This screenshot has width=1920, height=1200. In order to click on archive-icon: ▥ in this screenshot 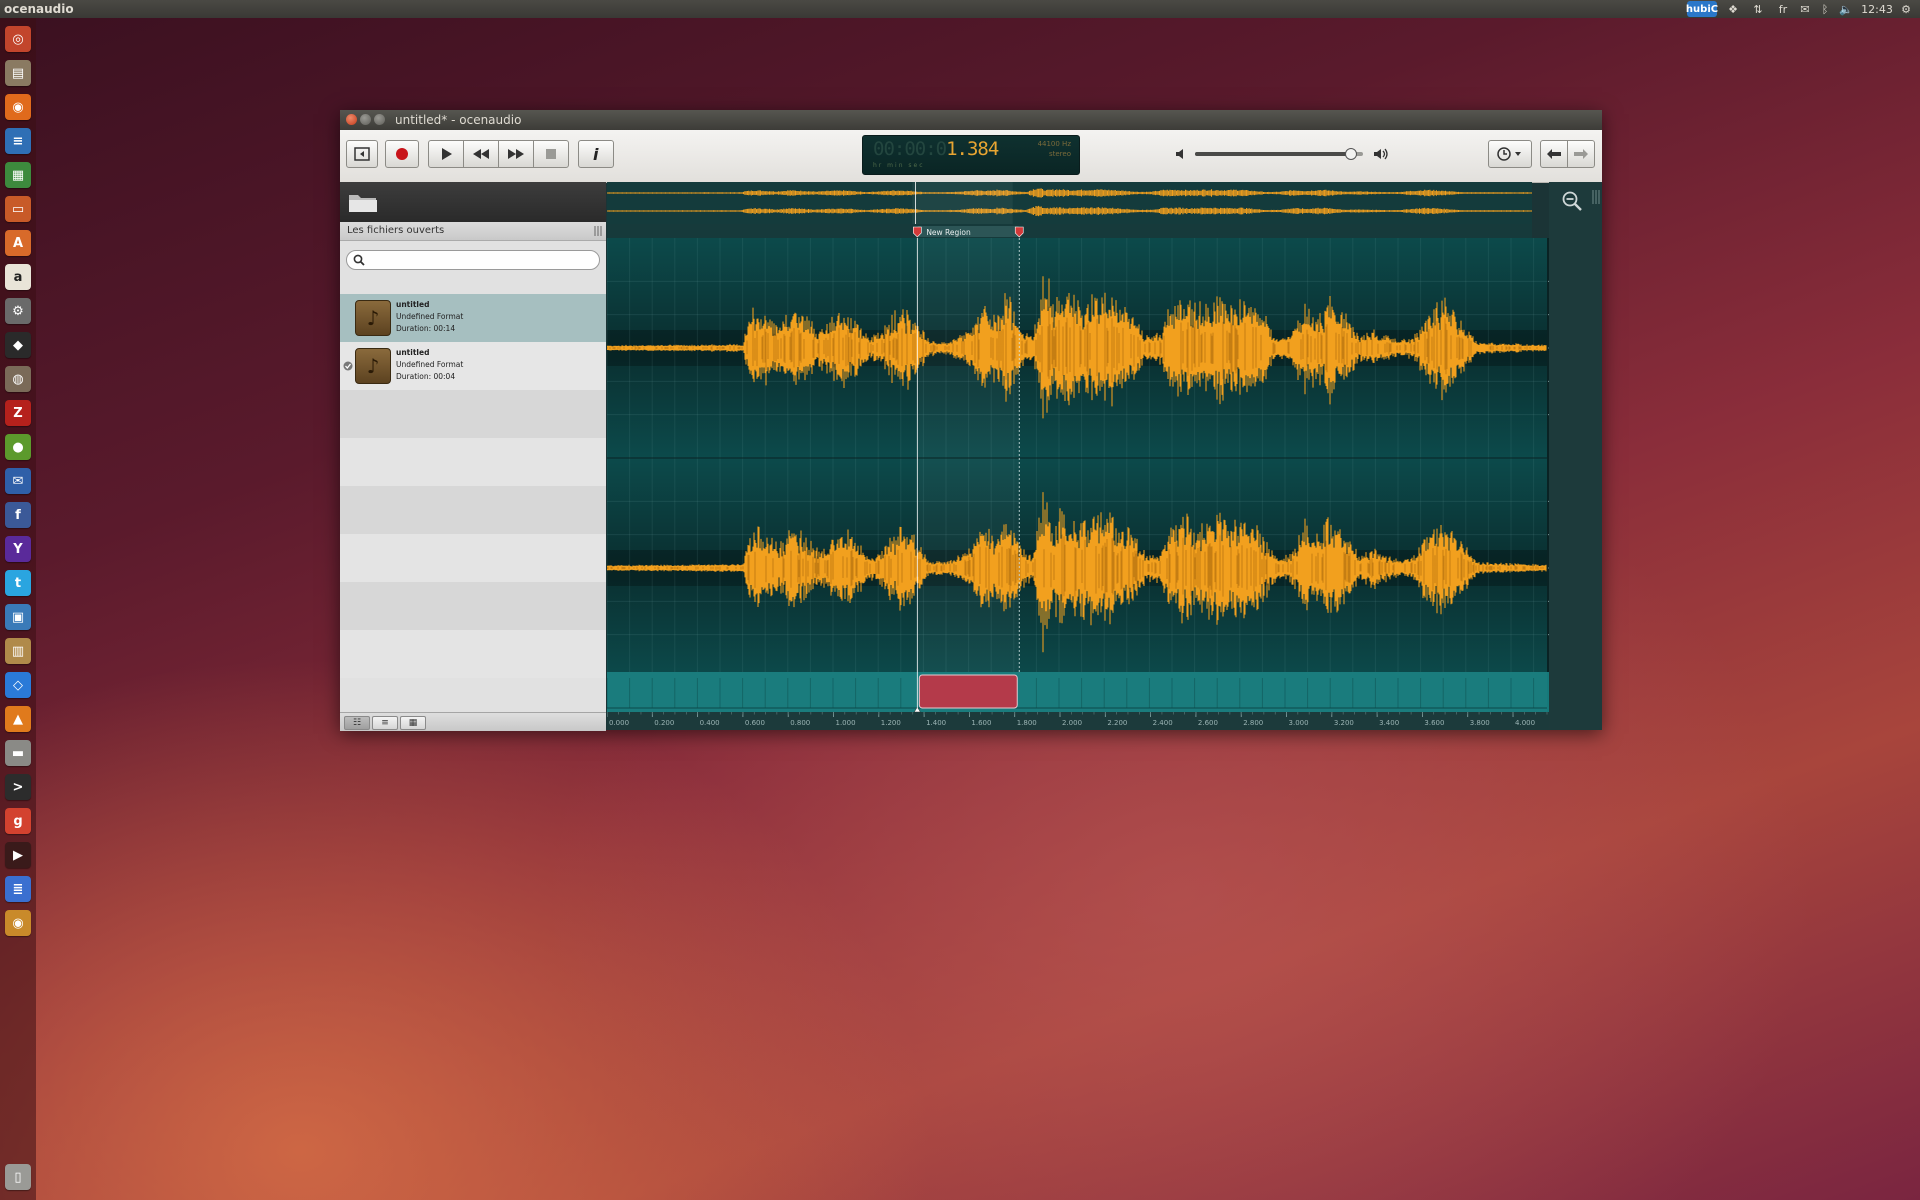, I will do `click(18, 651)`.